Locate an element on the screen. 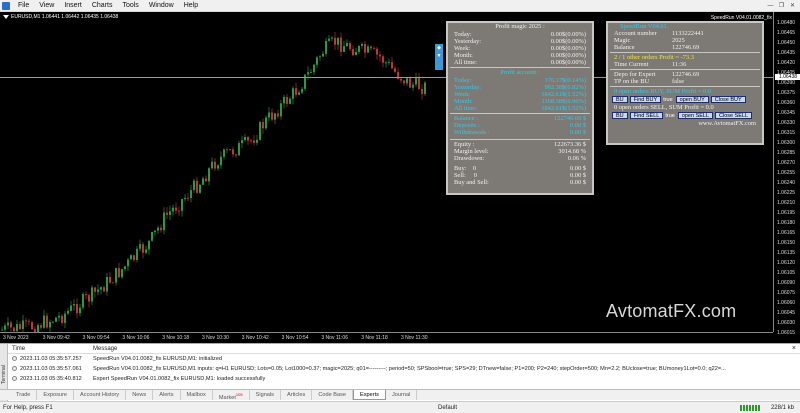  bu-buy-button: BU is located at coordinates (620, 99).